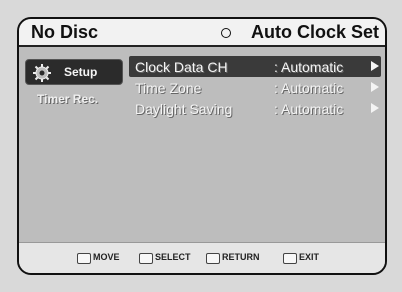 This screenshot has width=402, height=292. Describe the element at coordinates (309, 257) in the screenshot. I see `hint-label: EXIT` at that location.